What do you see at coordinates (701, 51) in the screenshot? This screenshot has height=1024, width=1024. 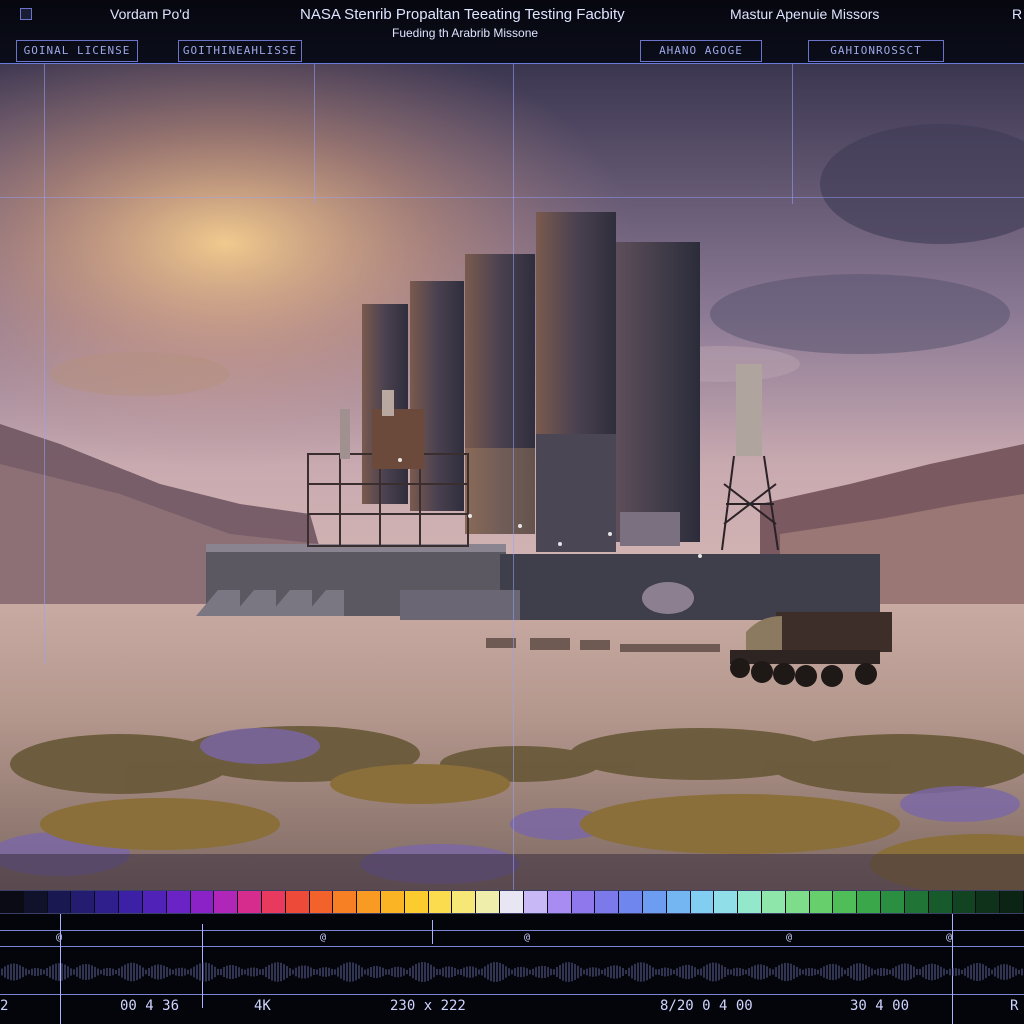 I see `license-tab-3: AHANO AGOGE` at bounding box center [701, 51].